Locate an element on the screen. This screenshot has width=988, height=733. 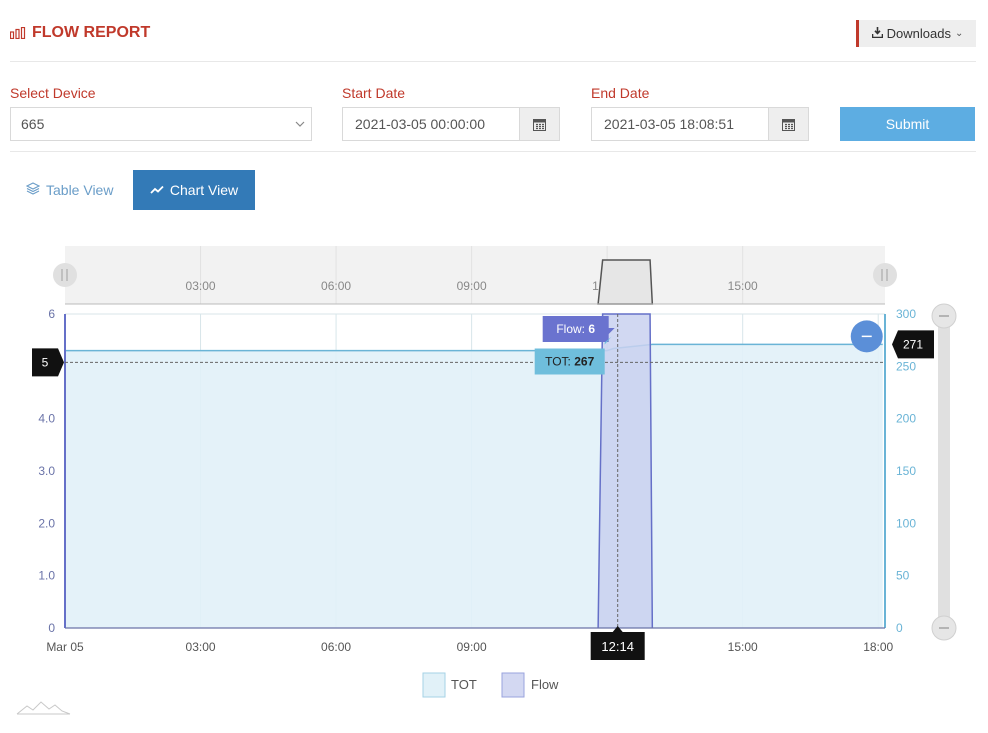
x-tick-label: 09:00 is located at coordinates (472, 647).